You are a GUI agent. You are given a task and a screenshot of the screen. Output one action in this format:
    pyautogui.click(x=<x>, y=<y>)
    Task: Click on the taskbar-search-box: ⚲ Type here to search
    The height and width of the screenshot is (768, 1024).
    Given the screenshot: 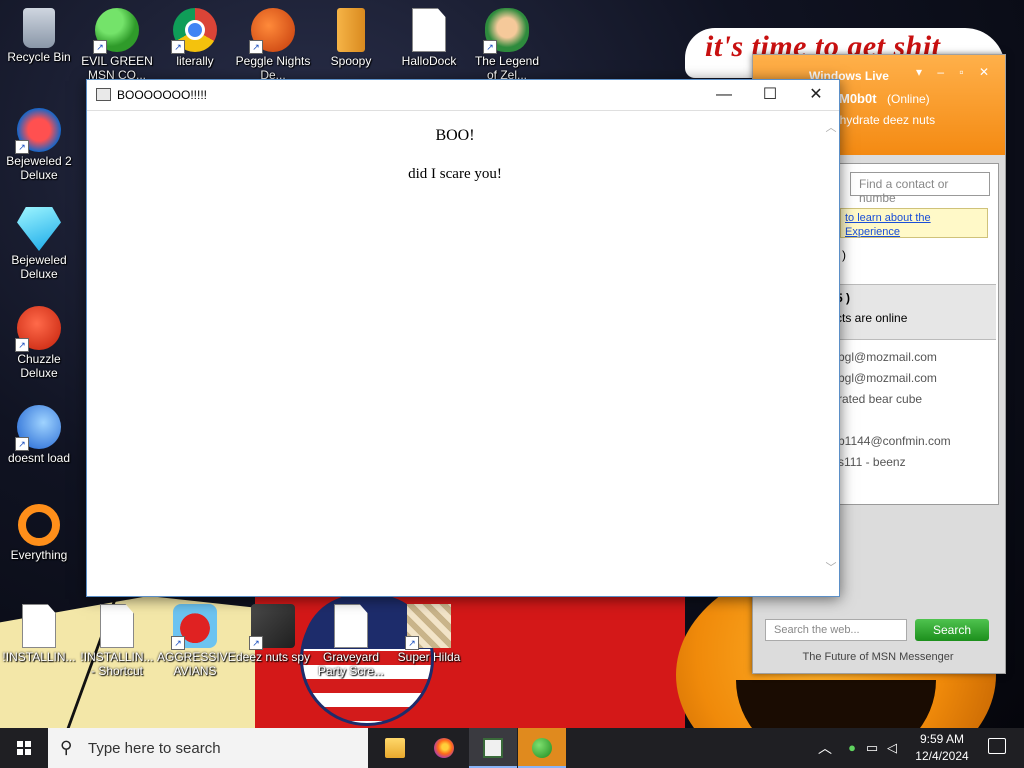 What is the action you would take?
    pyautogui.click(x=208, y=748)
    